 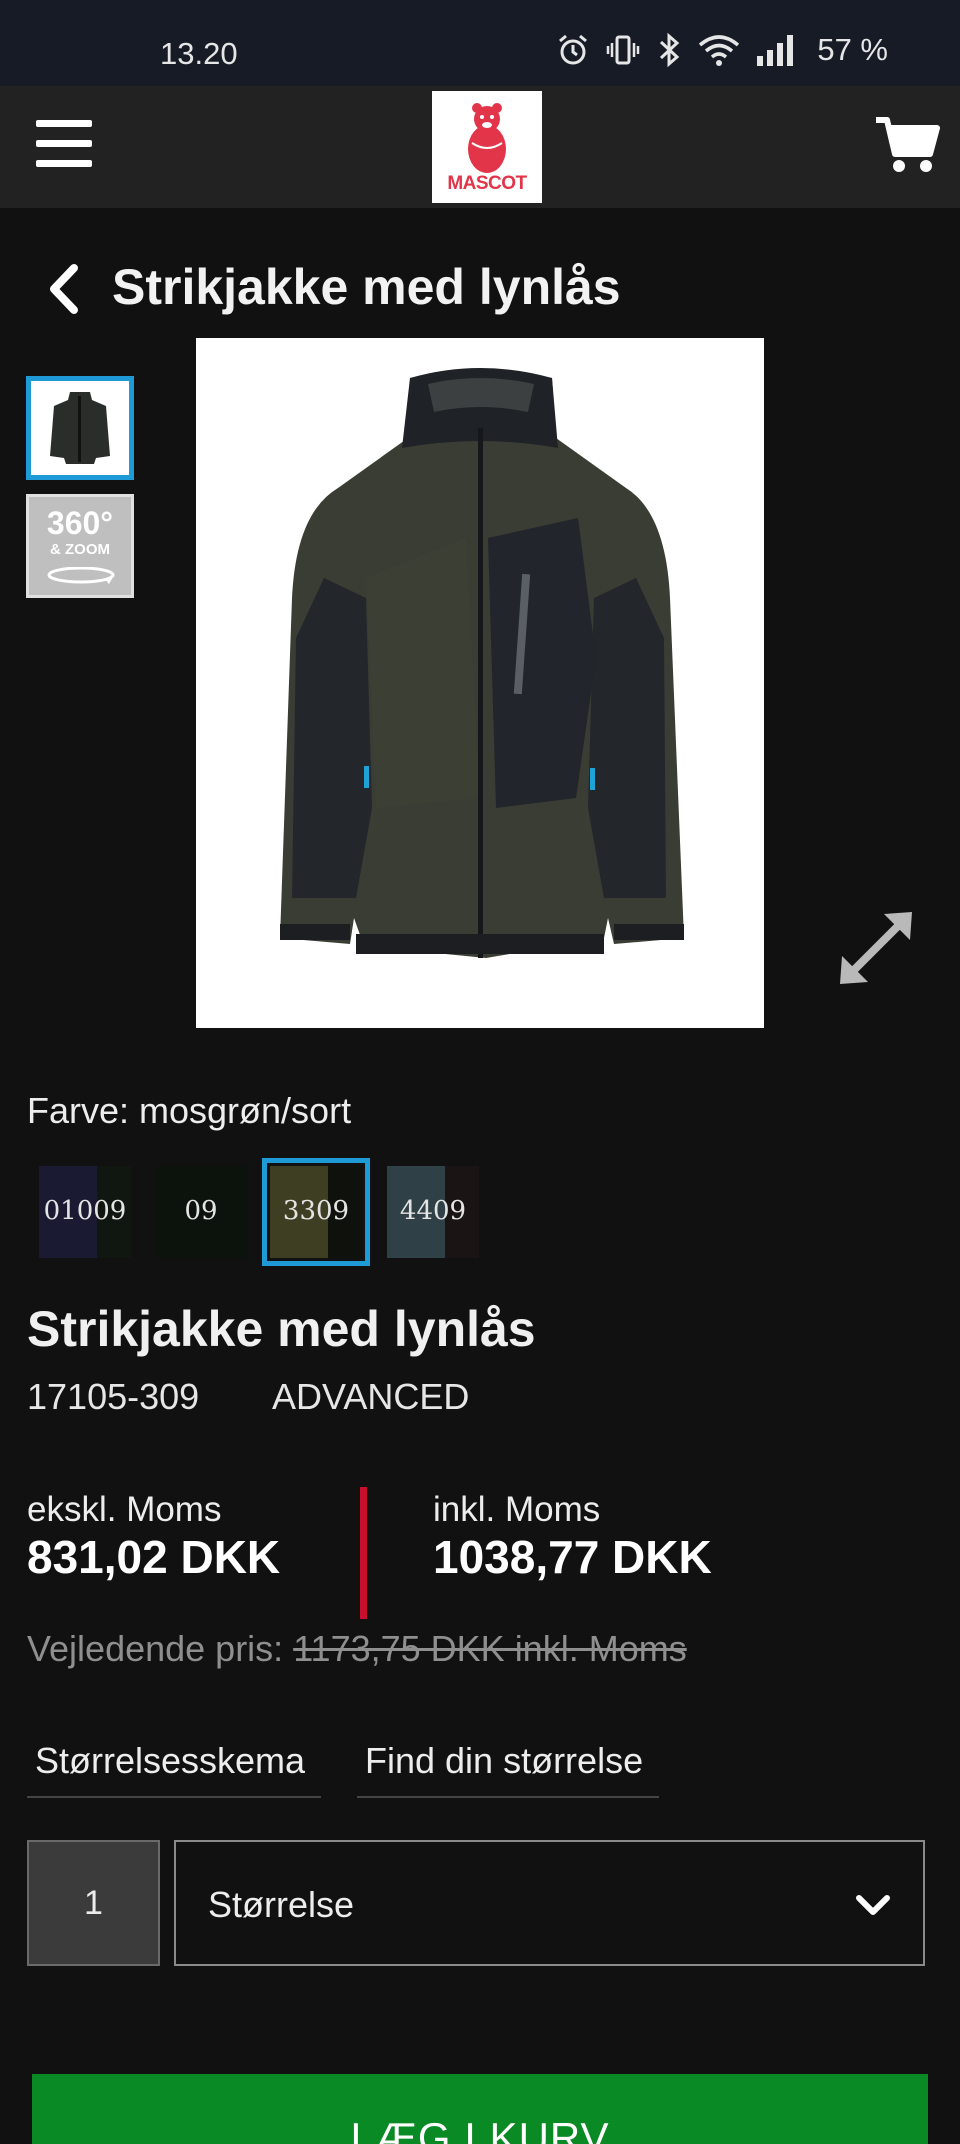 What do you see at coordinates (623, 50) in the screenshot?
I see `vibrate-icon` at bounding box center [623, 50].